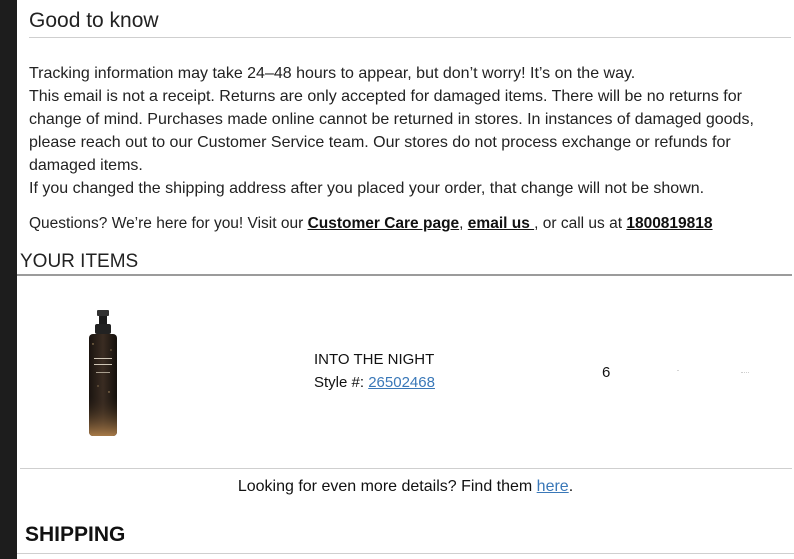  Describe the element at coordinates (168, 223) in the screenshot. I see `questions-prefix: Questions? We’re here for you! Visit our` at that location.